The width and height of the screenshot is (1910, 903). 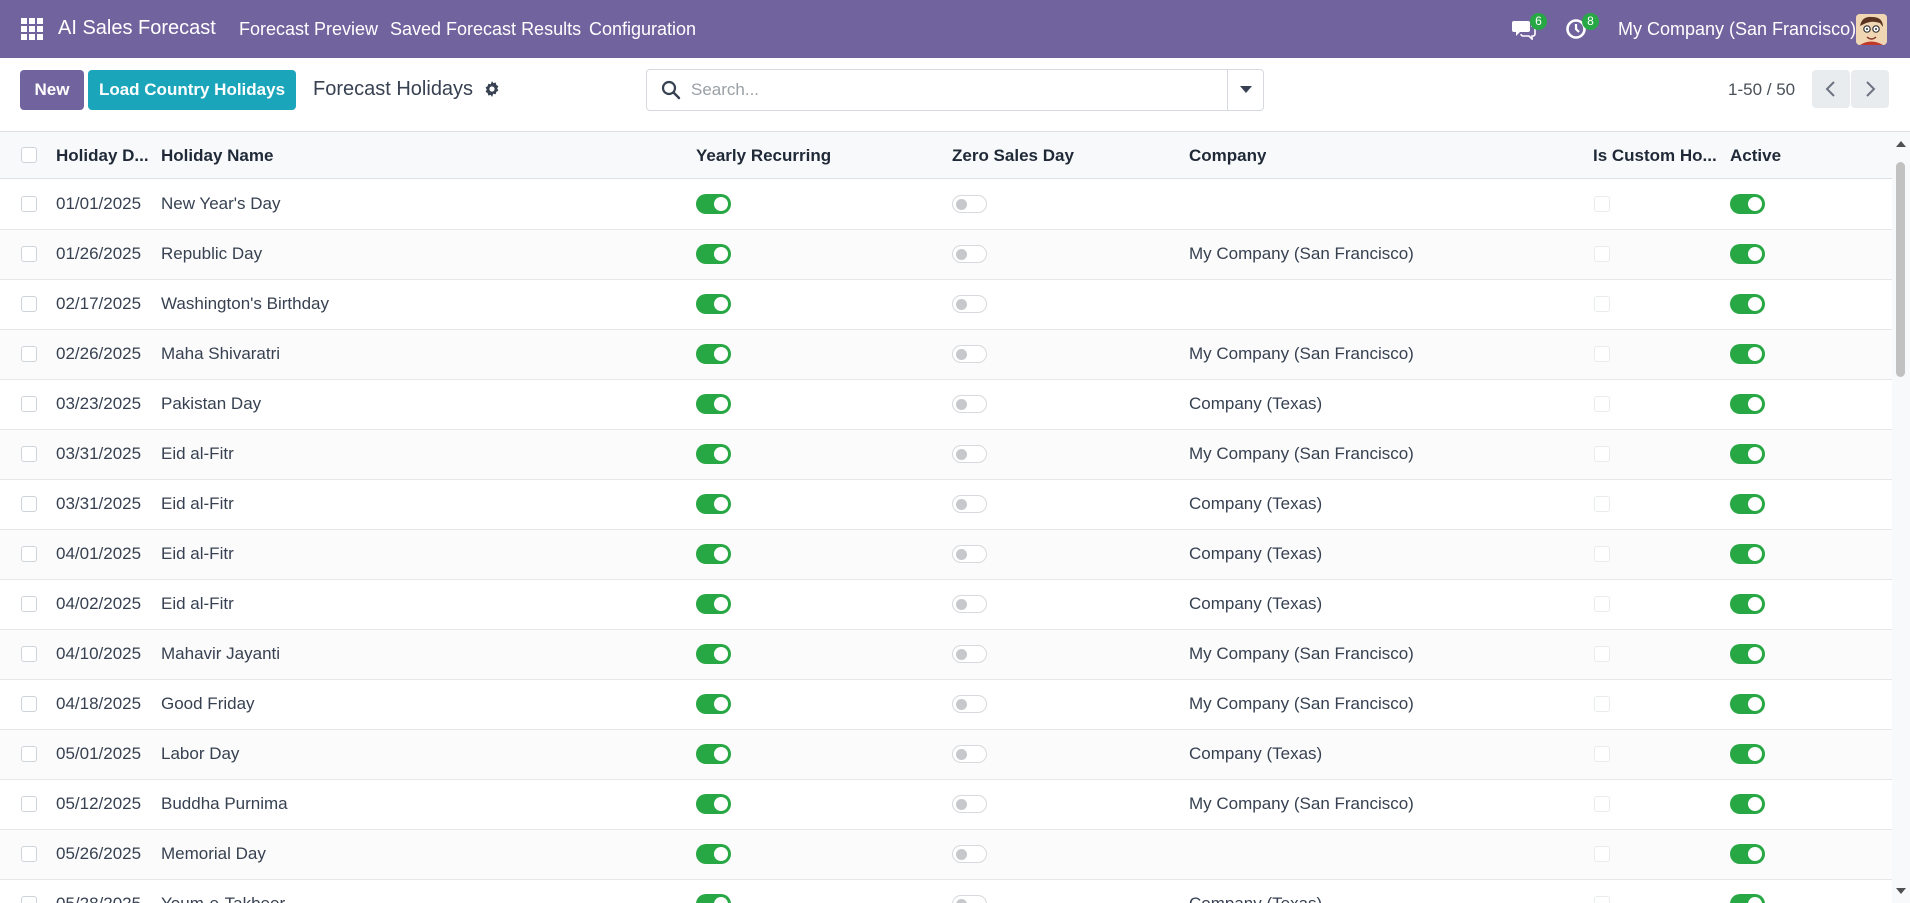 What do you see at coordinates (192, 90) in the screenshot?
I see `load-country-holidays-button: Load Country Holidays` at bounding box center [192, 90].